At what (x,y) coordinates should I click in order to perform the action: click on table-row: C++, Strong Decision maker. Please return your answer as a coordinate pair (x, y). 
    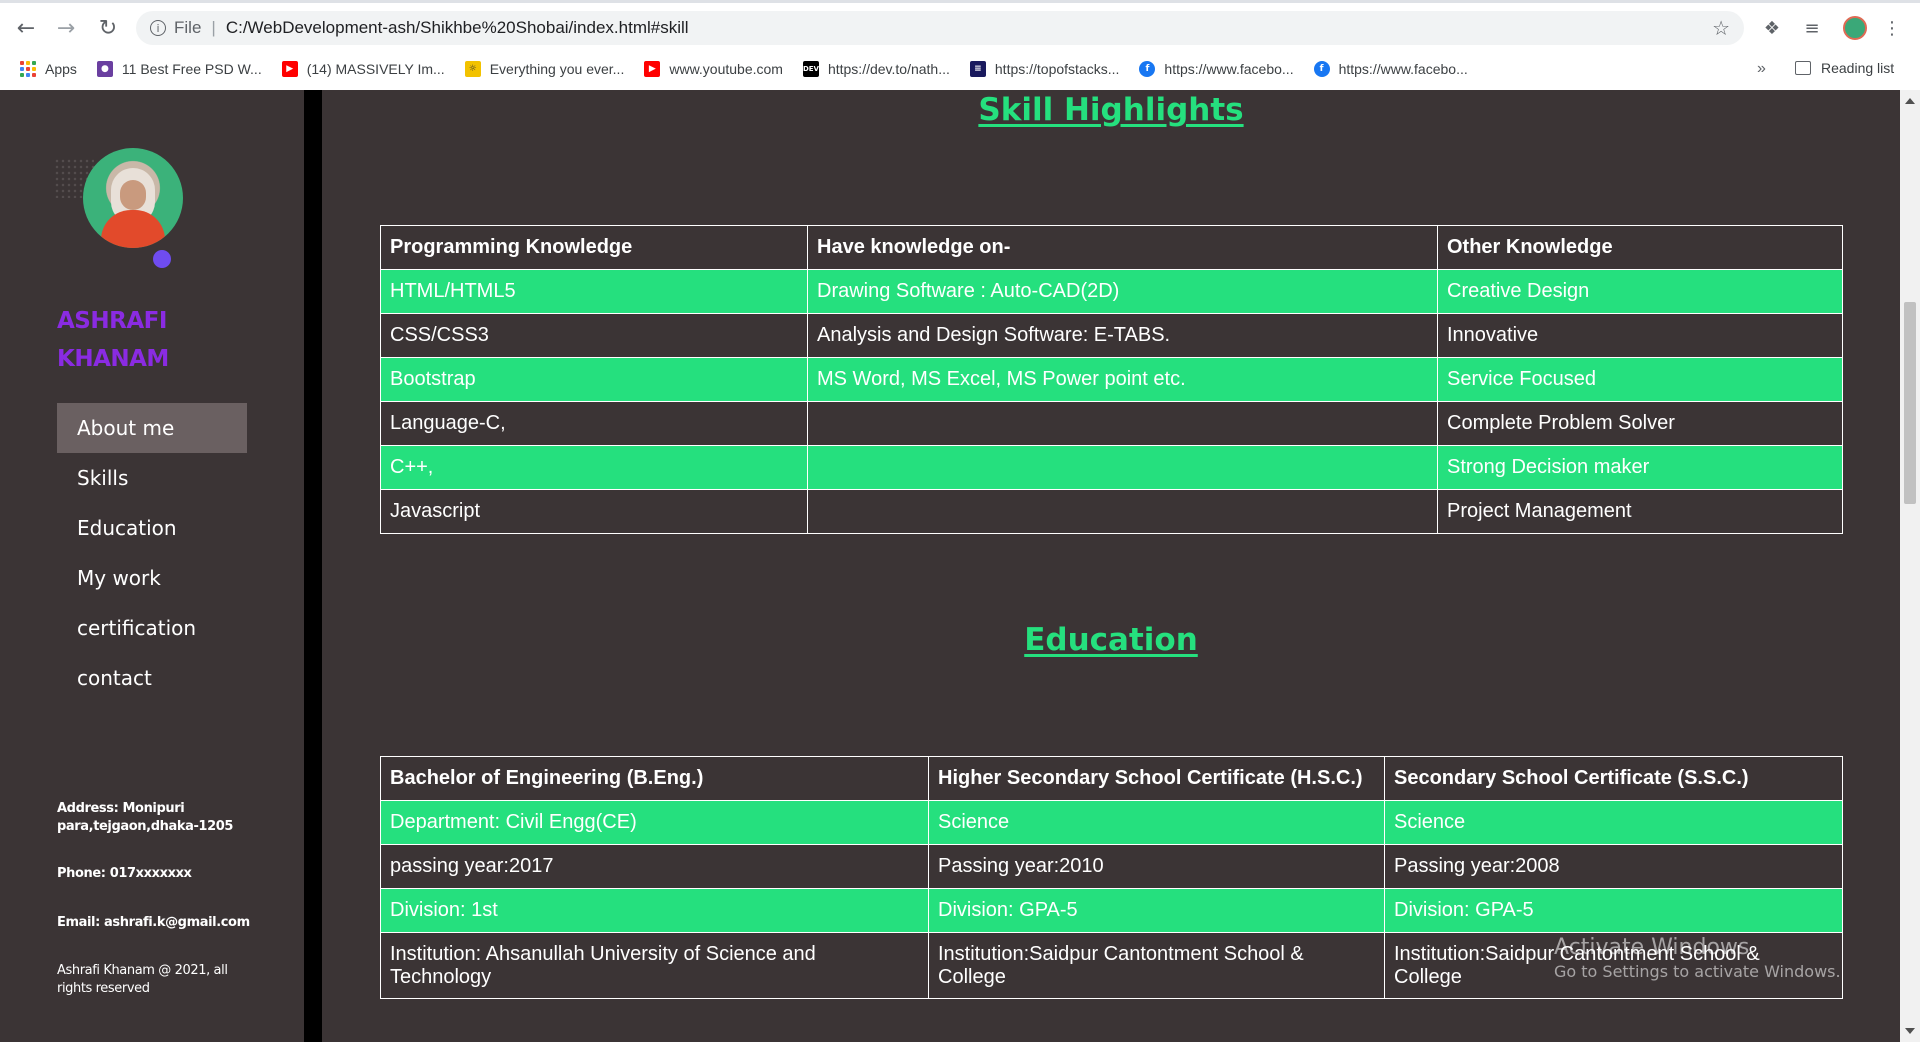
    Looking at the image, I should click on (1111, 467).